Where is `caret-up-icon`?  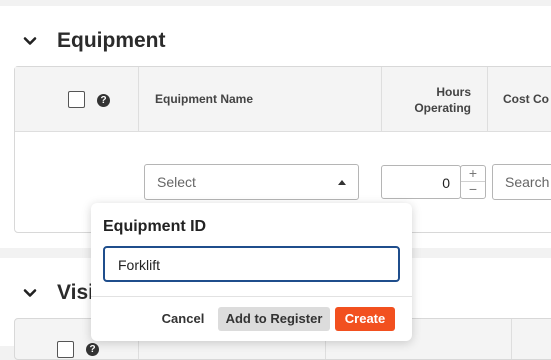 caret-up-icon is located at coordinates (342, 182).